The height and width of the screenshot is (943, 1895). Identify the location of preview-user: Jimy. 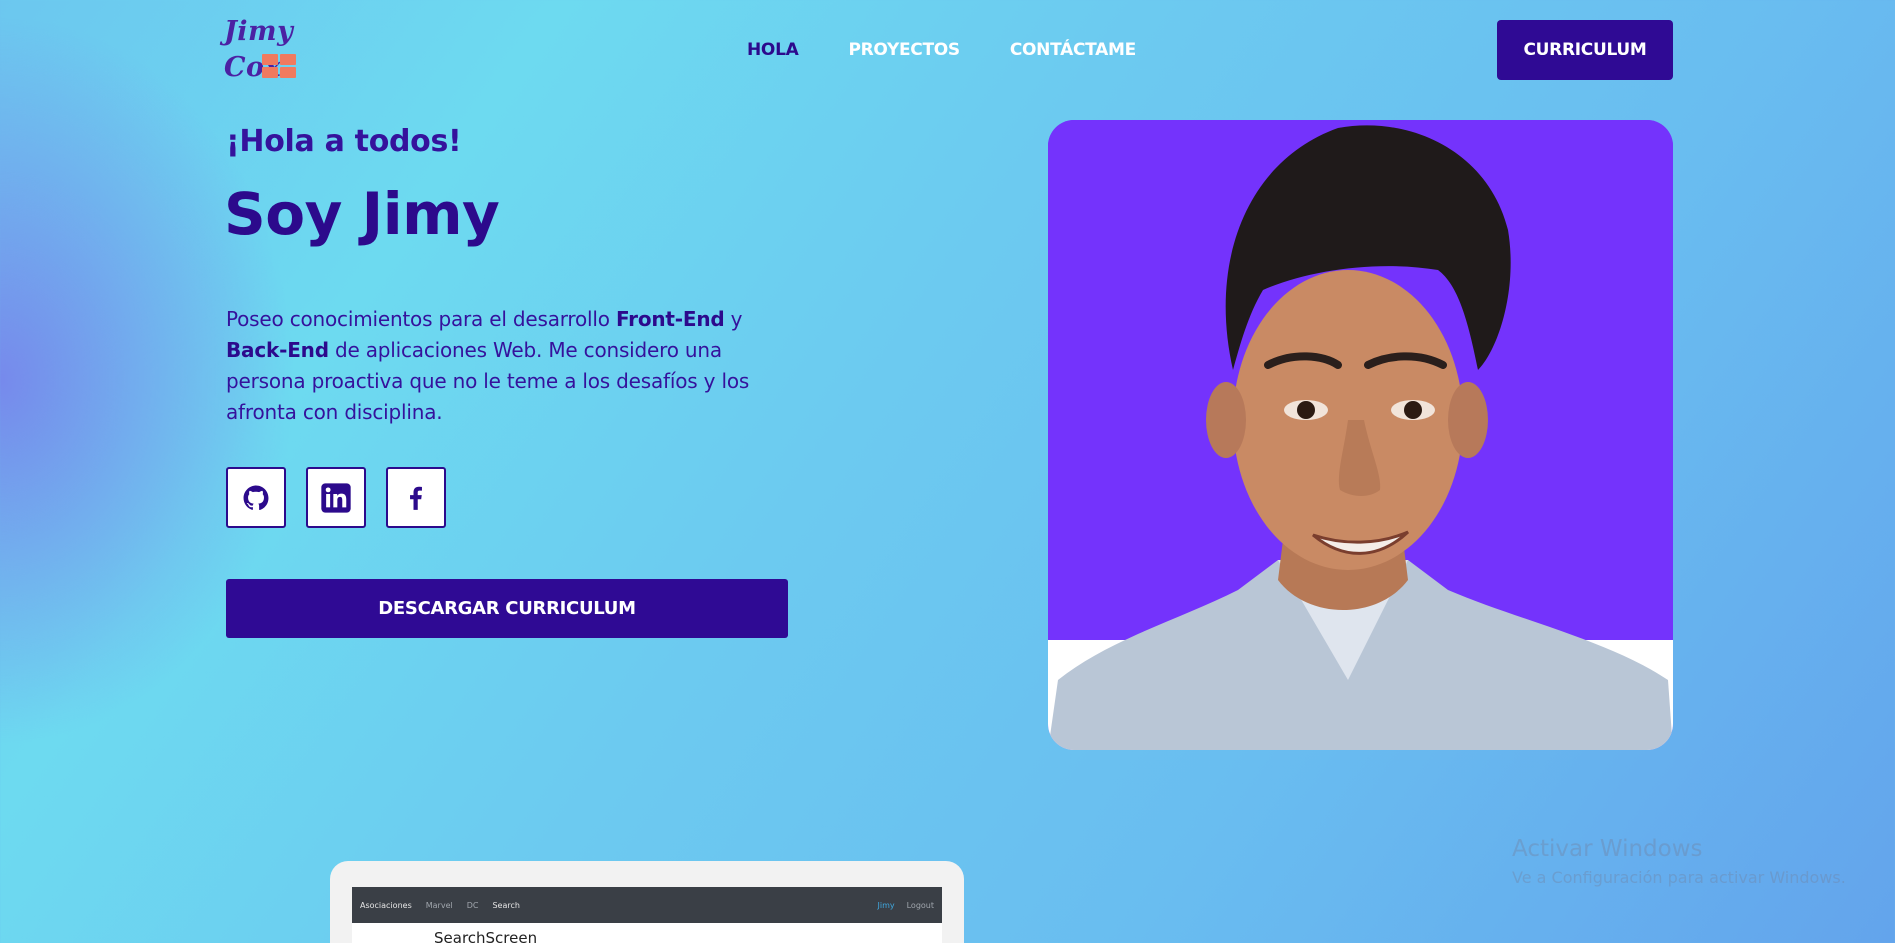
(886, 905).